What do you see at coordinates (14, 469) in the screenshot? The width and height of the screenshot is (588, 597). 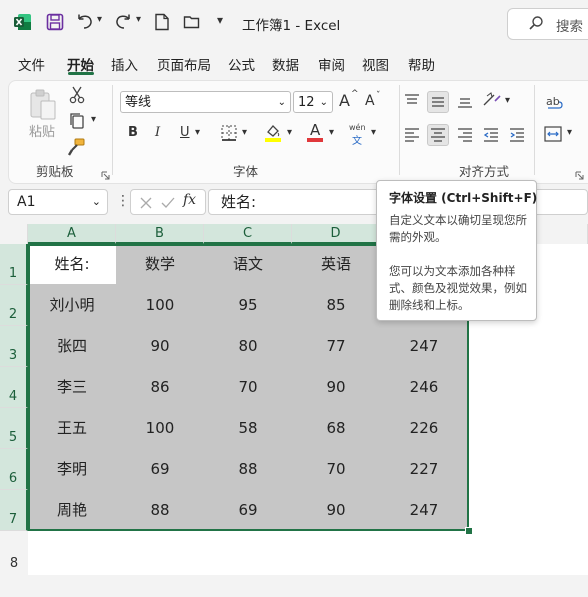 I see `row-header-6: 6` at bounding box center [14, 469].